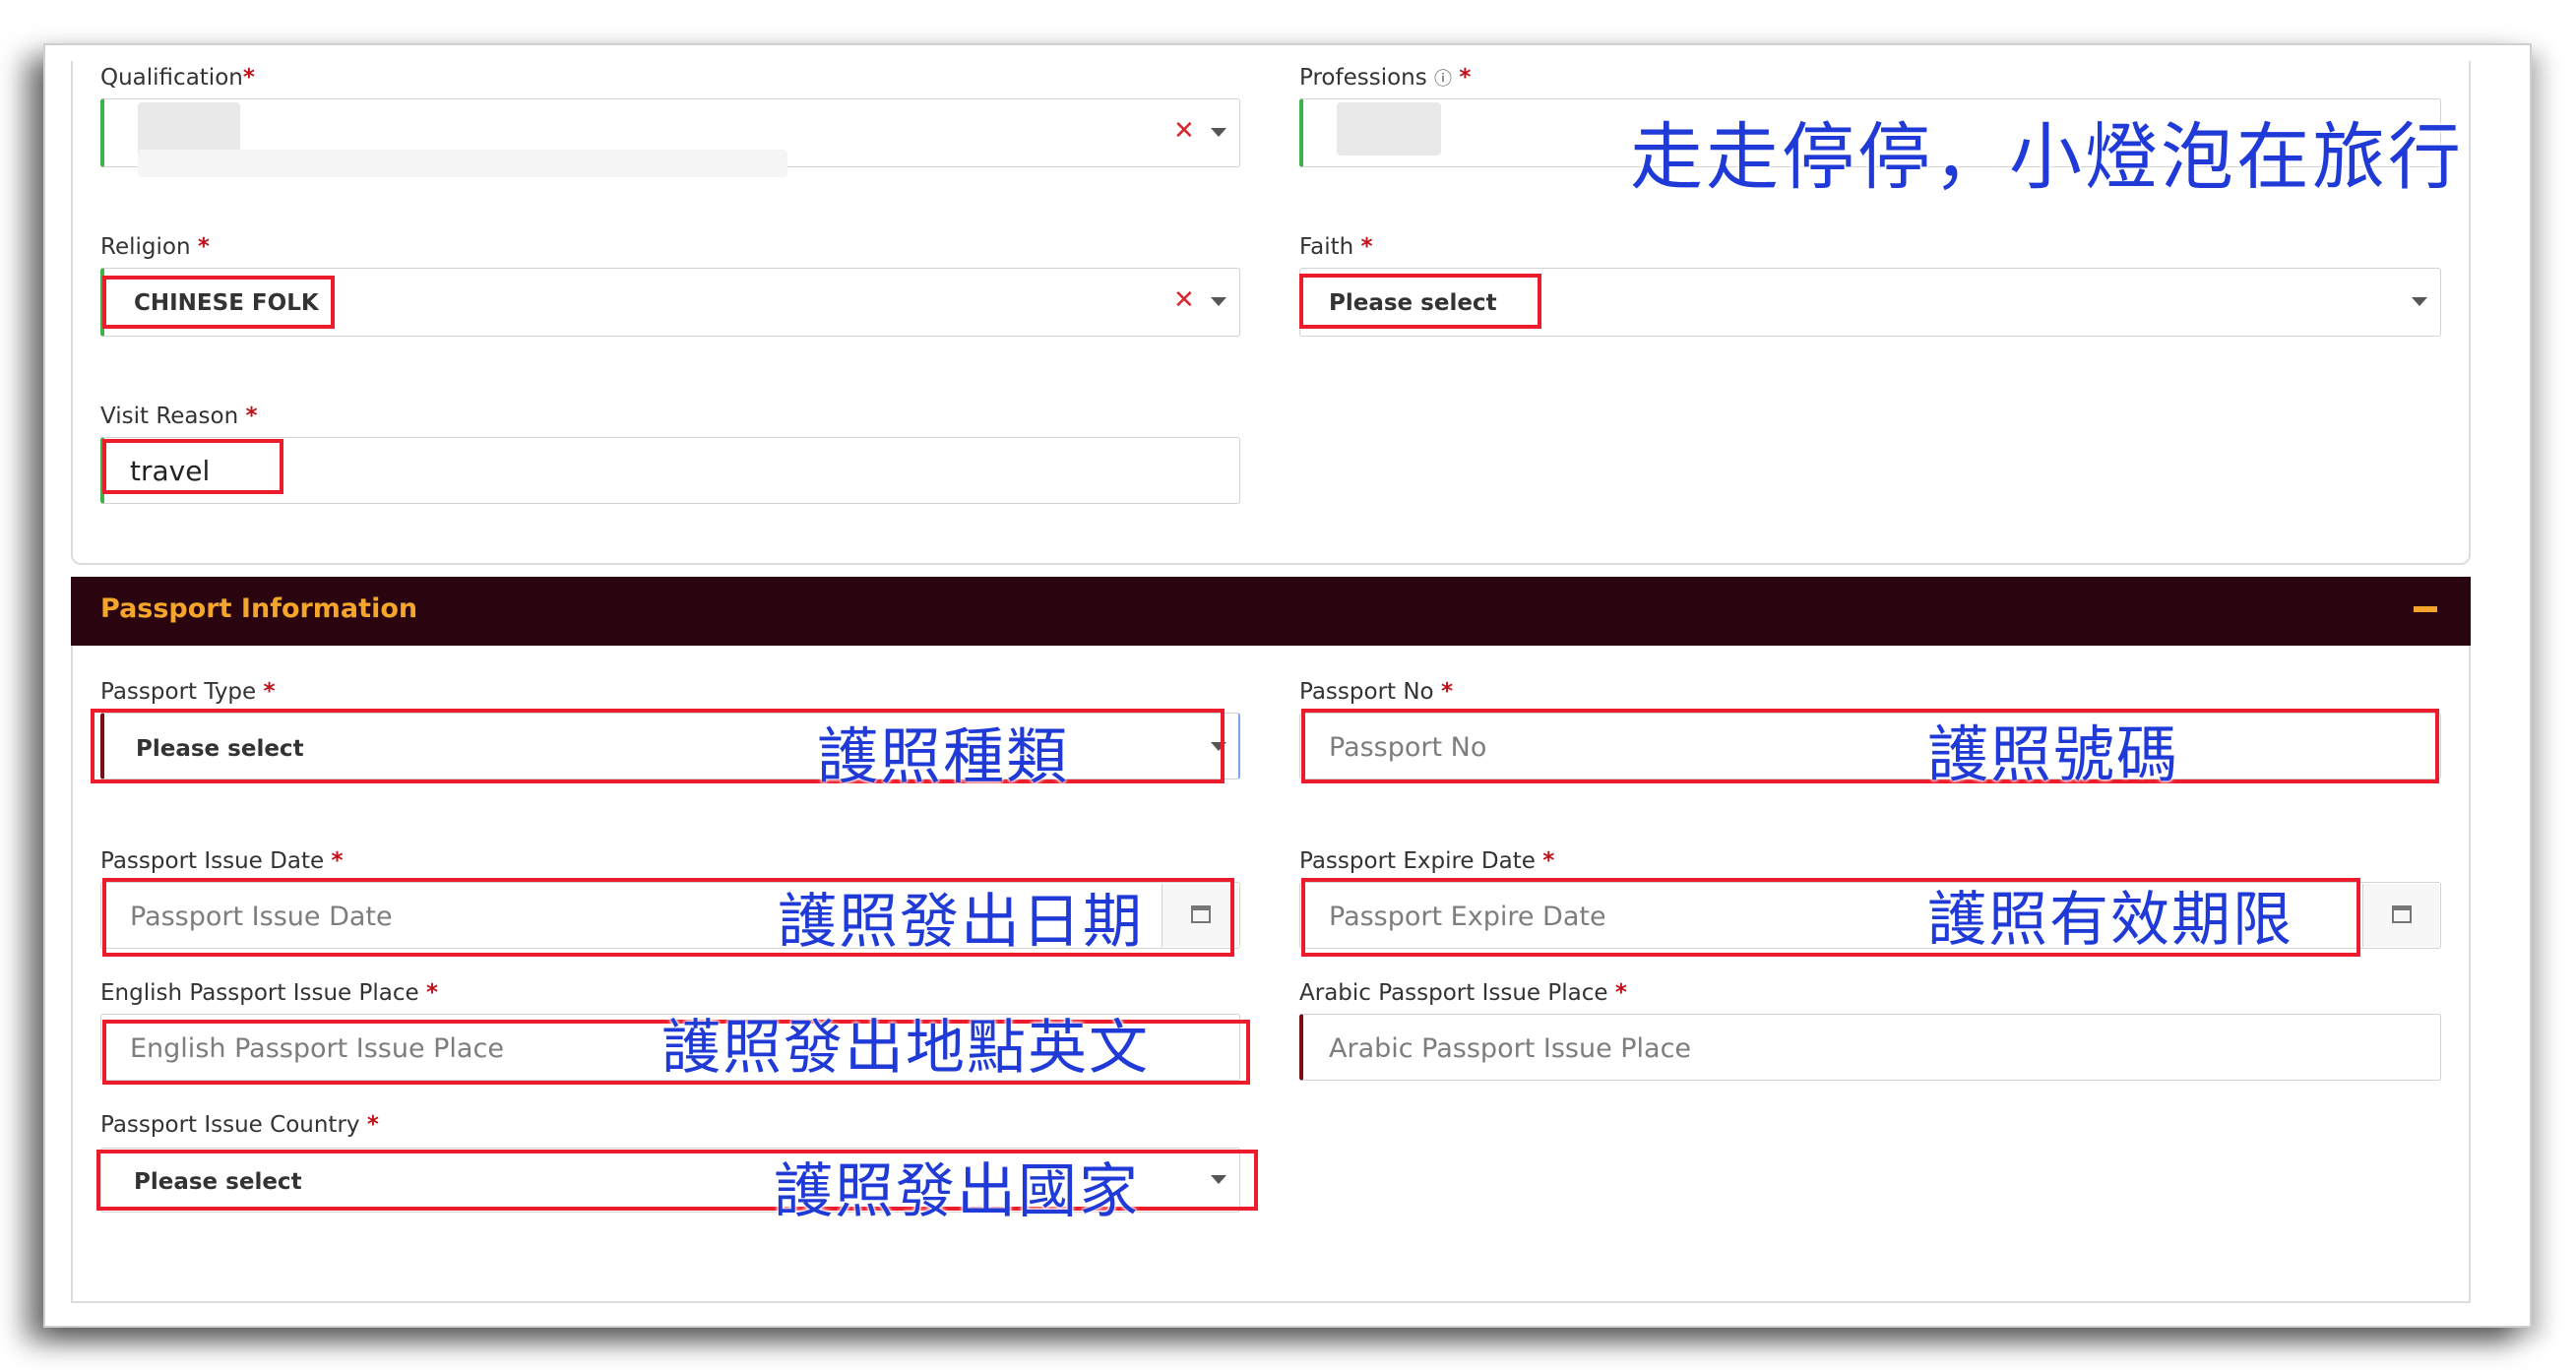  What do you see at coordinates (1463, 993) in the screenshot?
I see `arabic-issue-place-label: Arabic Passport Issue Place *` at bounding box center [1463, 993].